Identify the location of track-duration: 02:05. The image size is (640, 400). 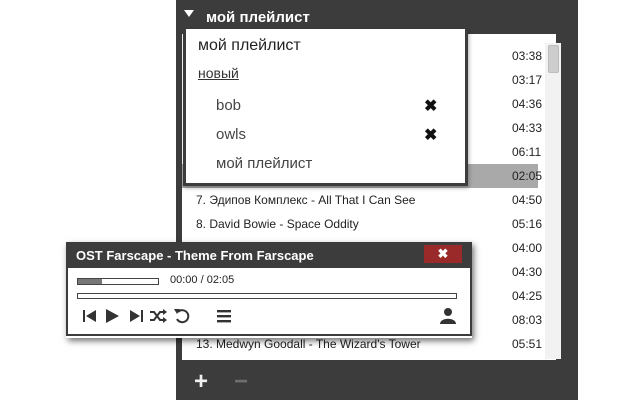
(527, 176).